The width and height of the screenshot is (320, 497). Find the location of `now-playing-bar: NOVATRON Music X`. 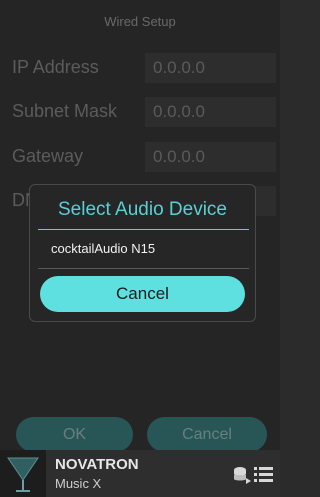

now-playing-bar: NOVATRON Music X is located at coordinates (140, 473).